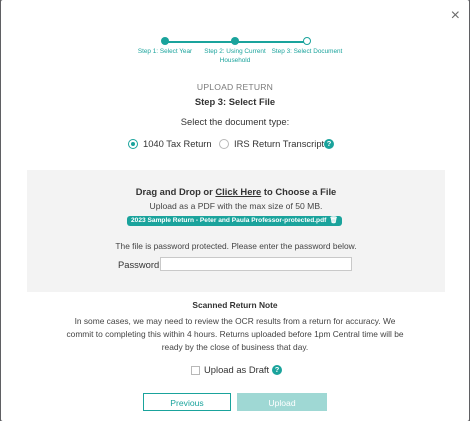  Describe the element at coordinates (455, 16) in the screenshot. I see `close-icon: ×` at that location.